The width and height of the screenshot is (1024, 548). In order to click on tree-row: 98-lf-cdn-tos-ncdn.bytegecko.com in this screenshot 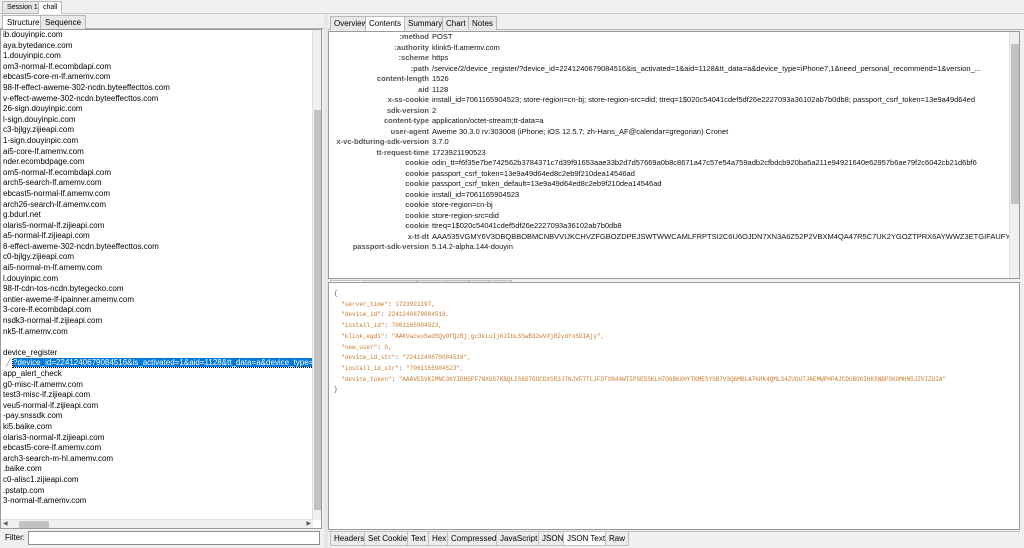, I will do `click(157, 289)`.